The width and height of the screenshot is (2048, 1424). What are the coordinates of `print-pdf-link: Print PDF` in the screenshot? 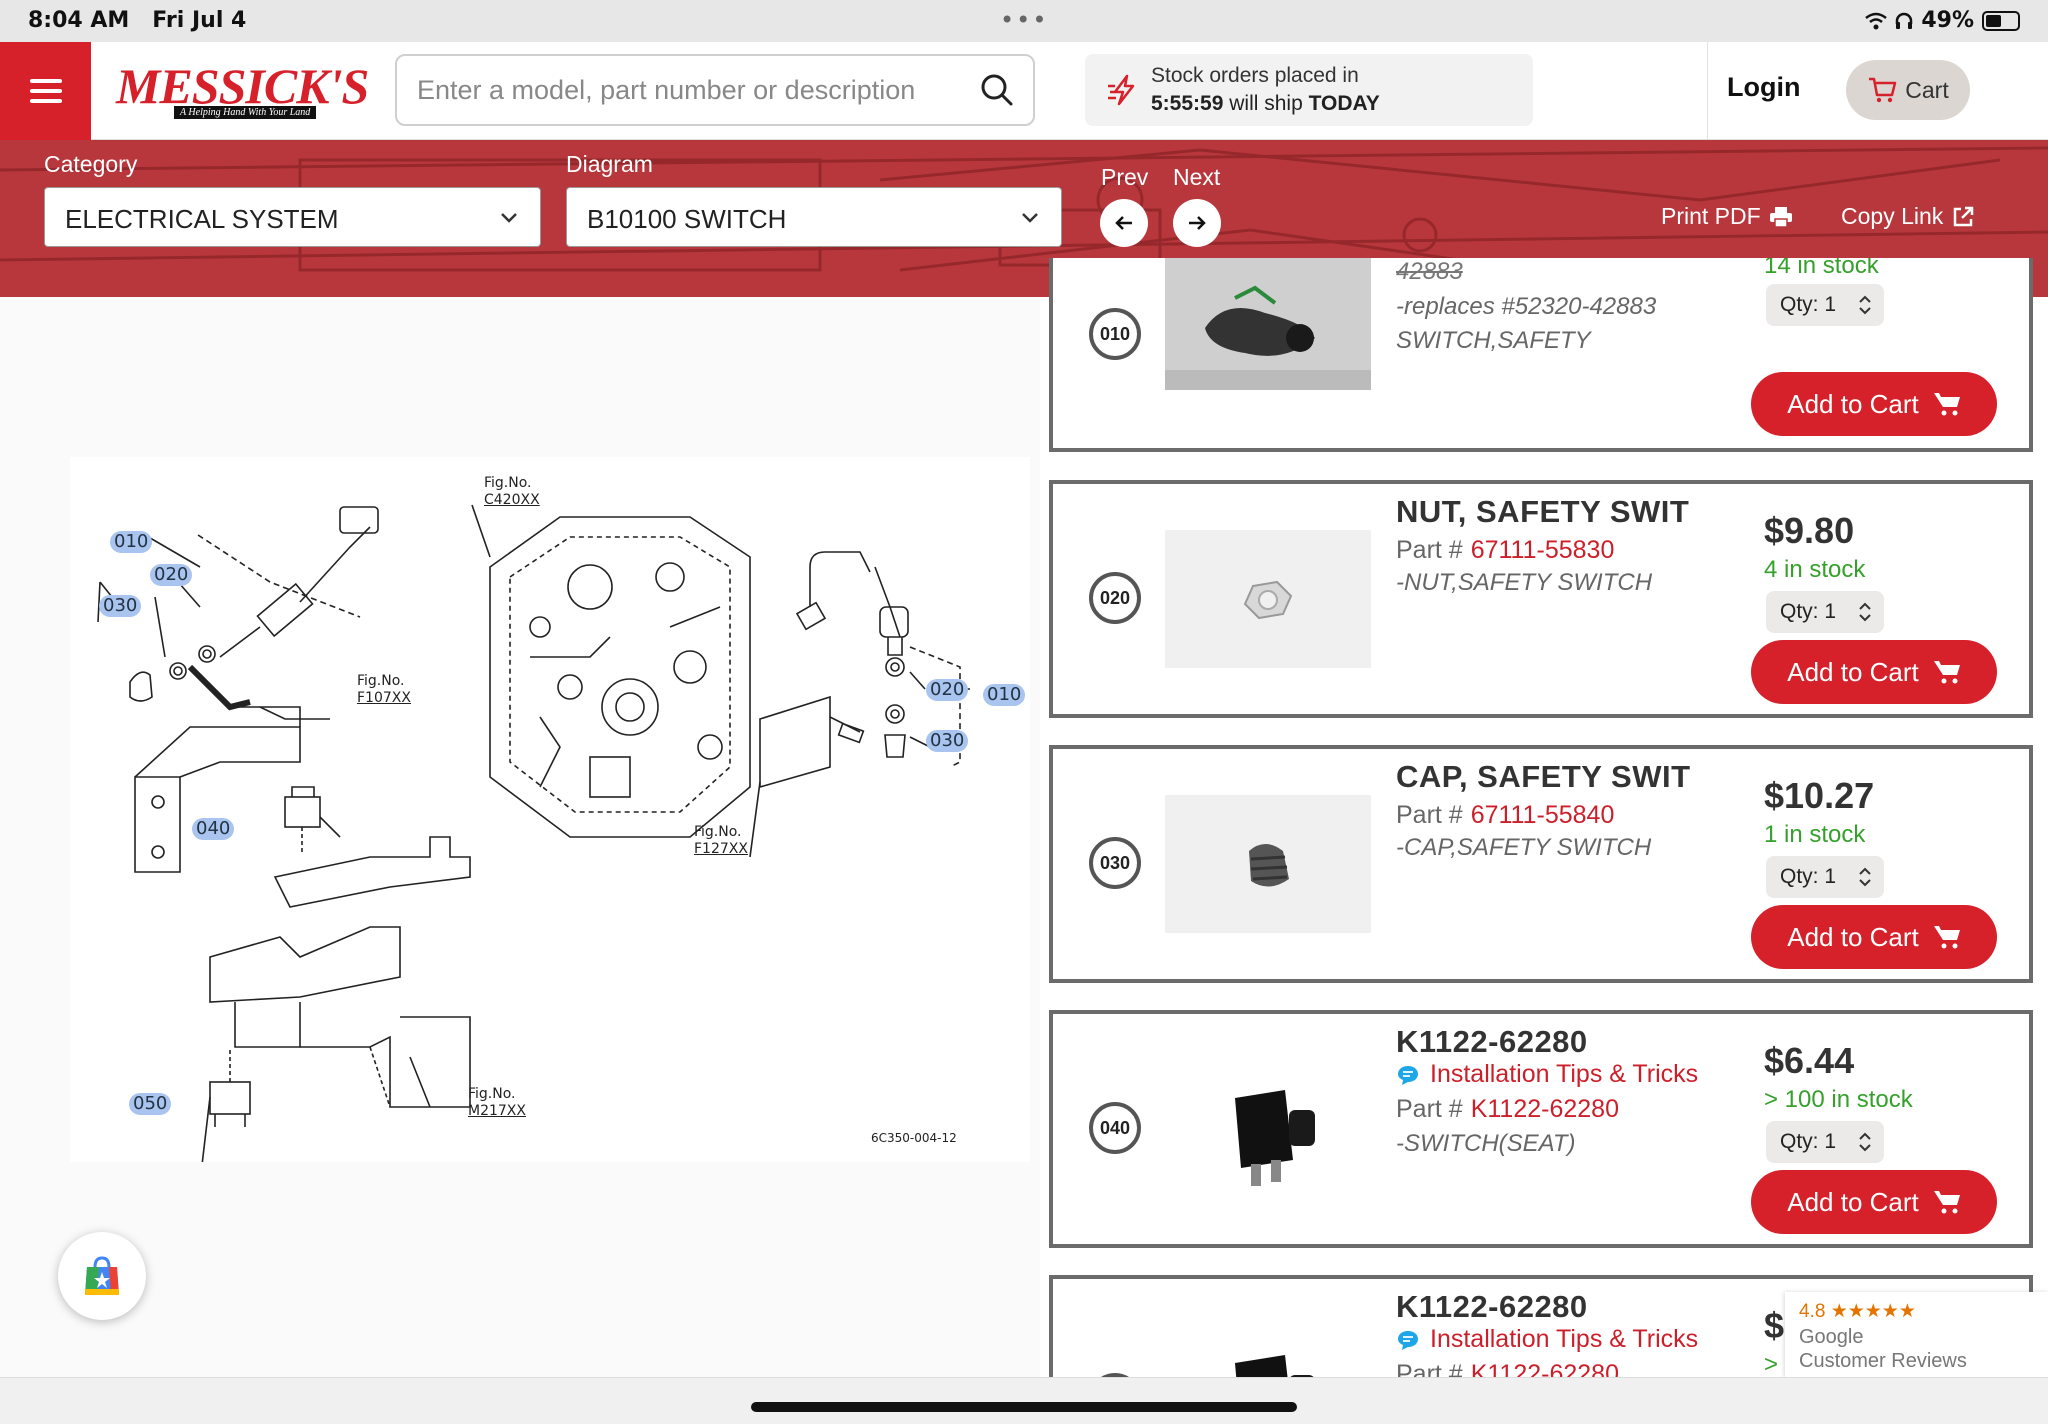 It's located at (1727, 216).